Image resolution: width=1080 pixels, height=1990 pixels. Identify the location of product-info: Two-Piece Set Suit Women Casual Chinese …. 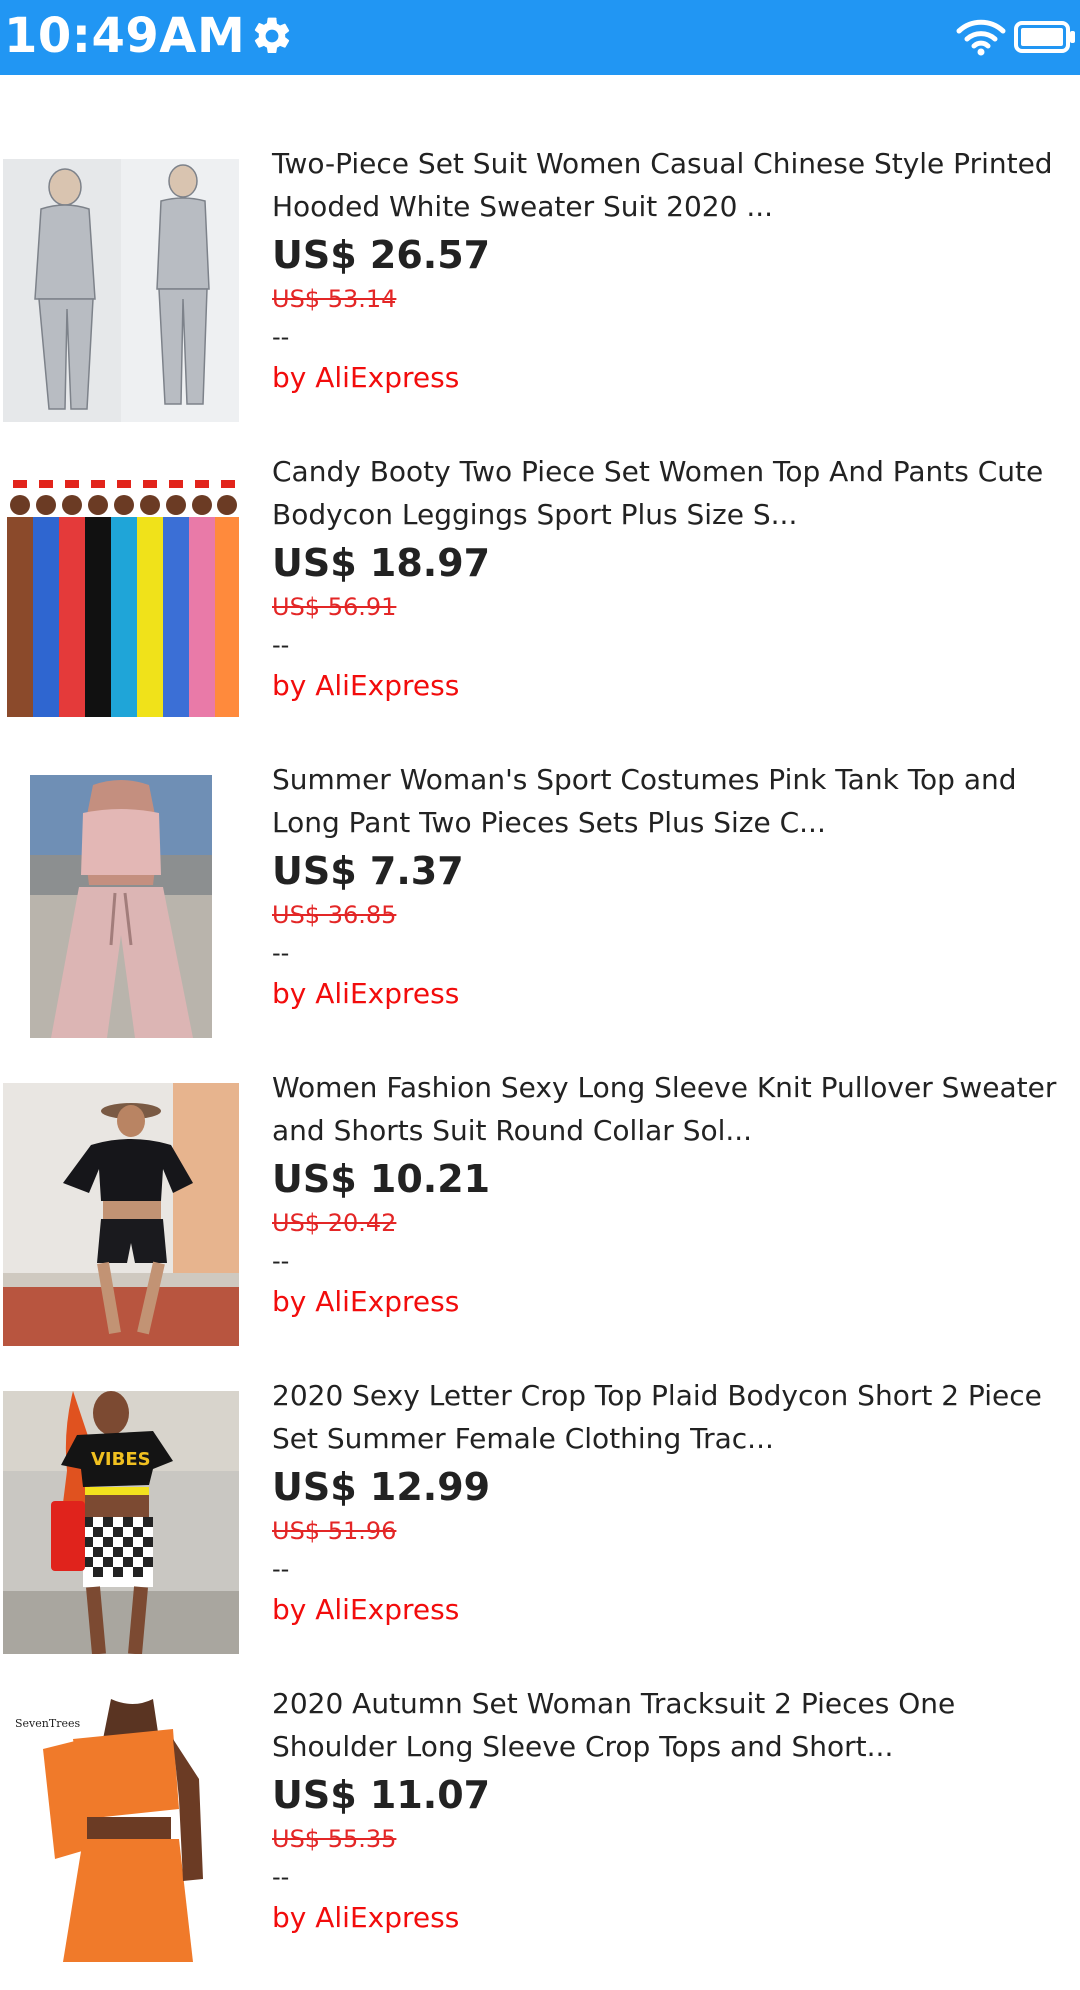
(672, 270).